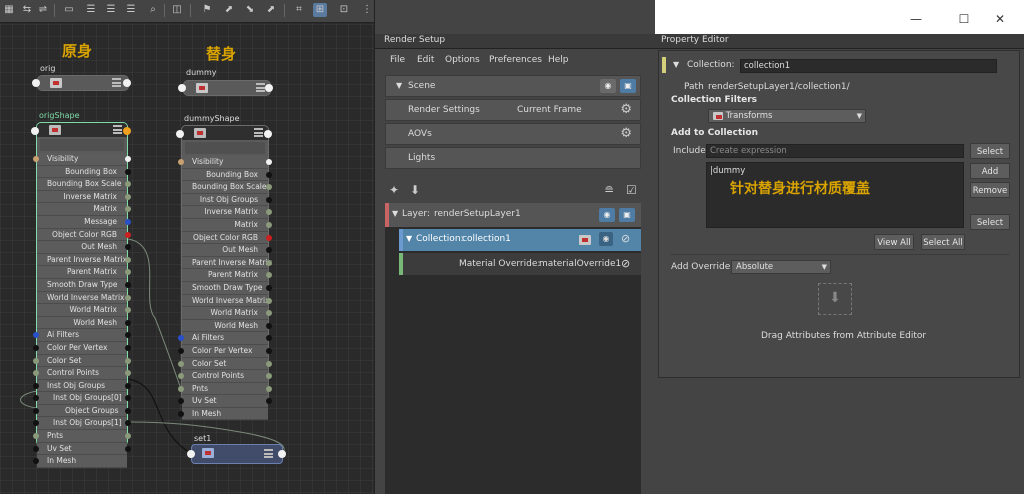 The height and width of the screenshot is (494, 1024). I want to click on equals-icon: ≘, so click(609, 190).